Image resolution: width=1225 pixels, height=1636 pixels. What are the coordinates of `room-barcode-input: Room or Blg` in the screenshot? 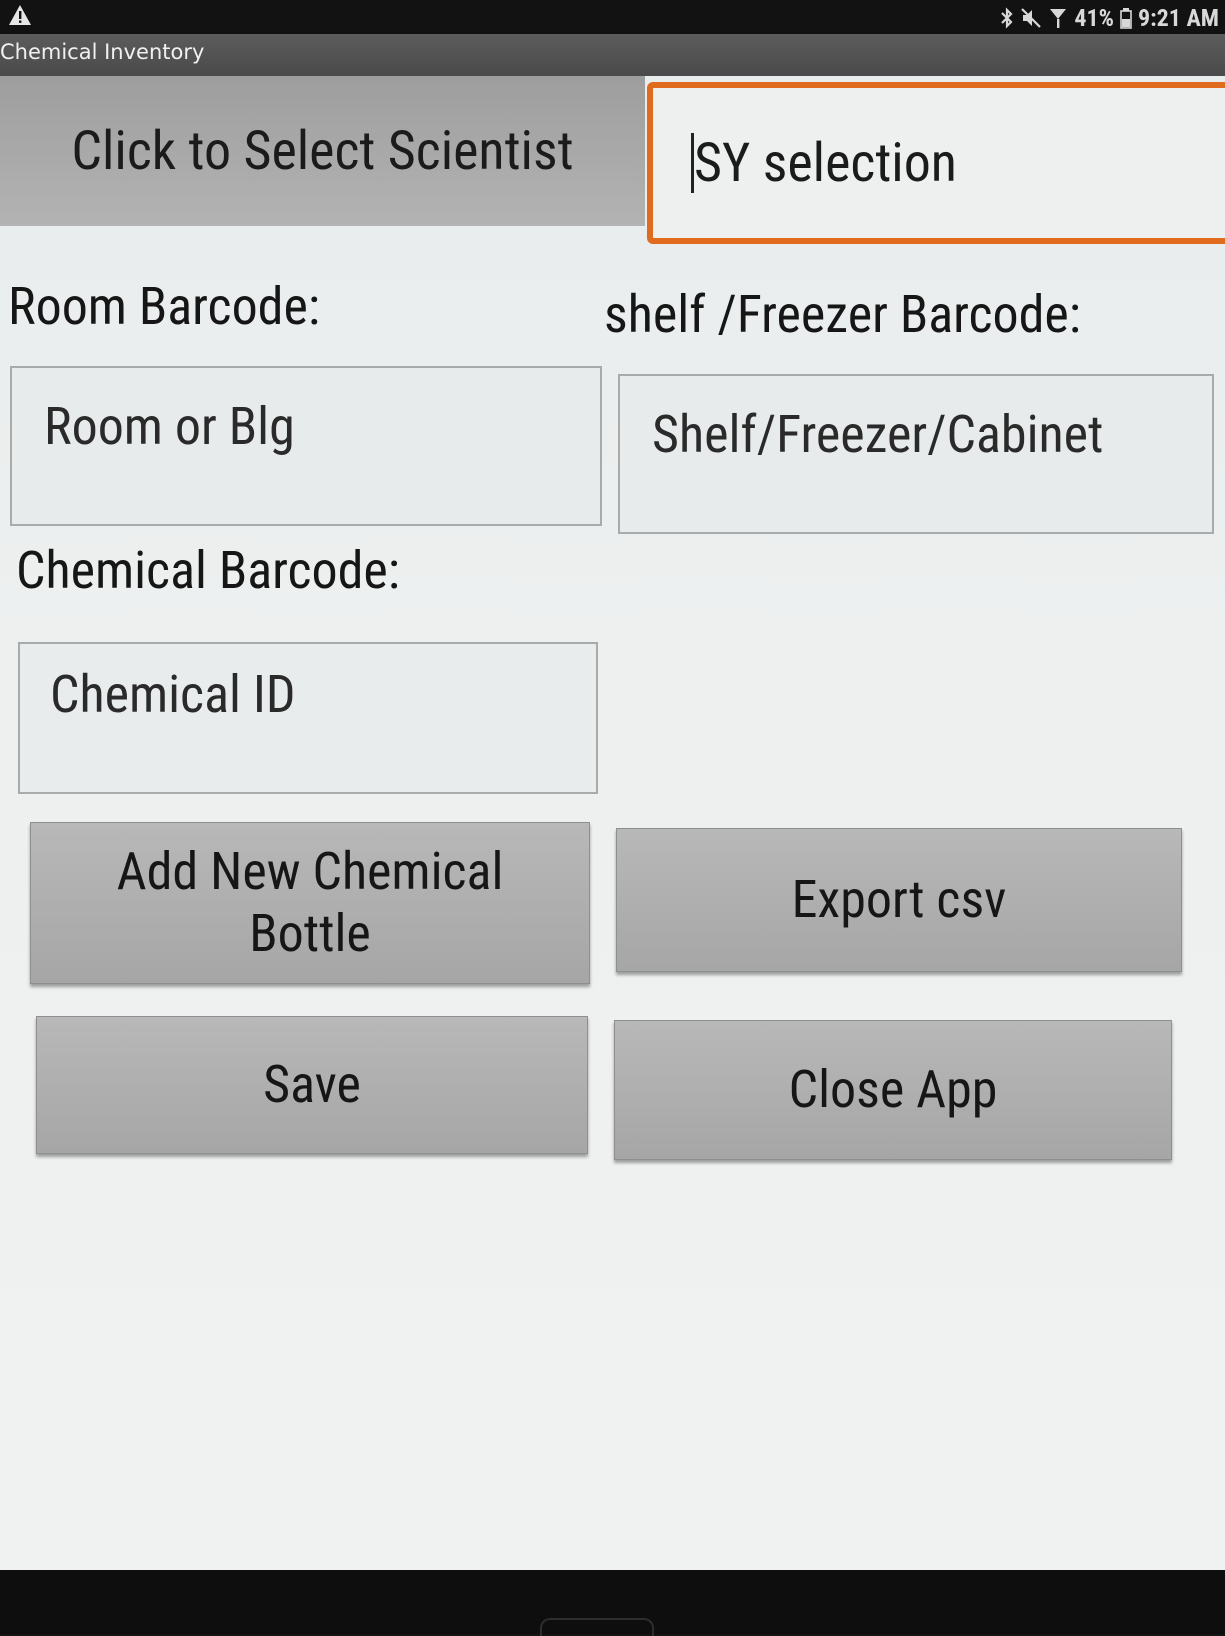 It's located at (306, 446).